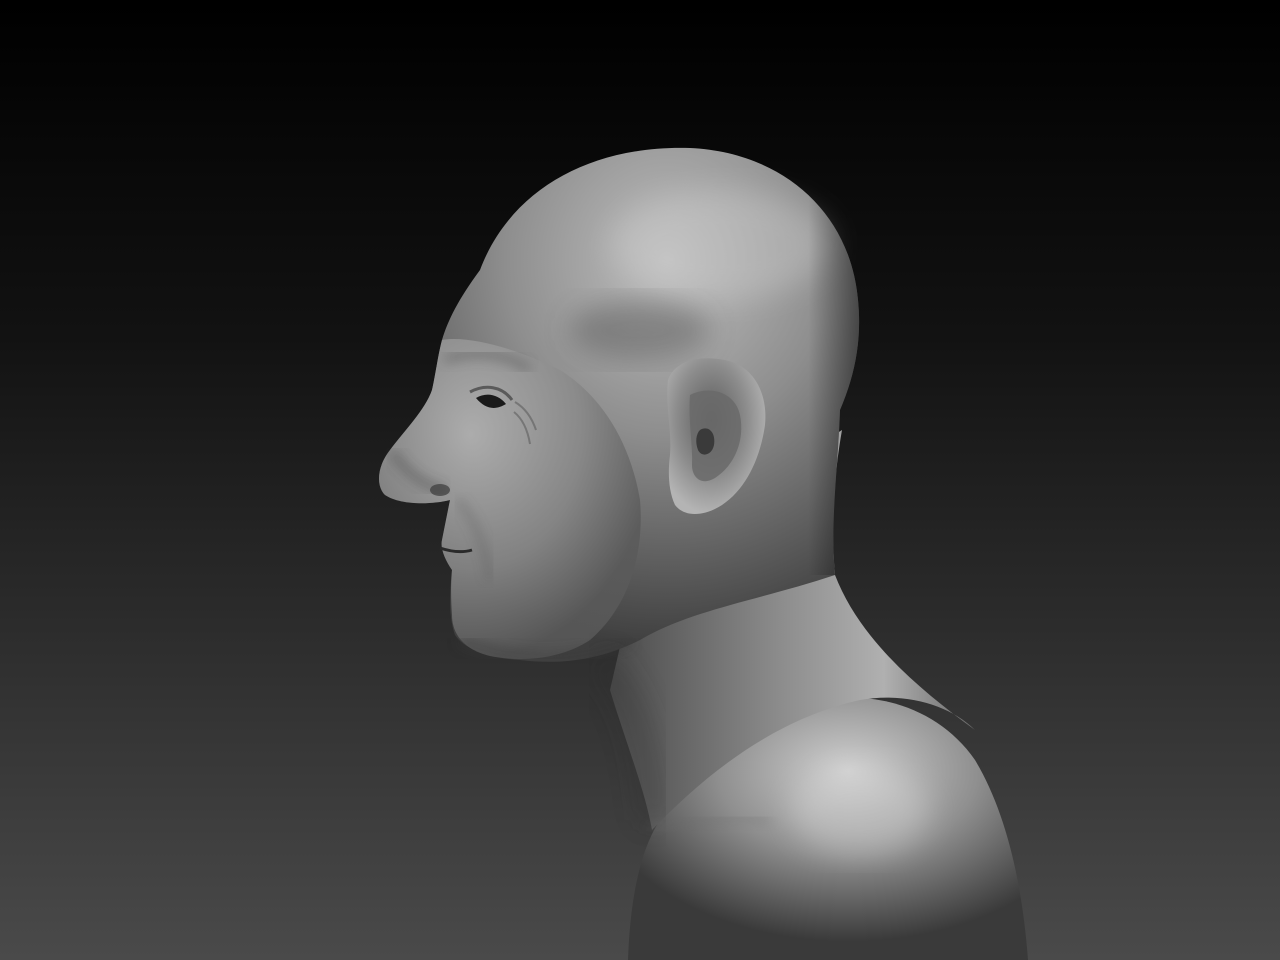 The image size is (1280, 960). What do you see at coordinates (640, 330) in the screenshot?
I see `temple-shadow` at bounding box center [640, 330].